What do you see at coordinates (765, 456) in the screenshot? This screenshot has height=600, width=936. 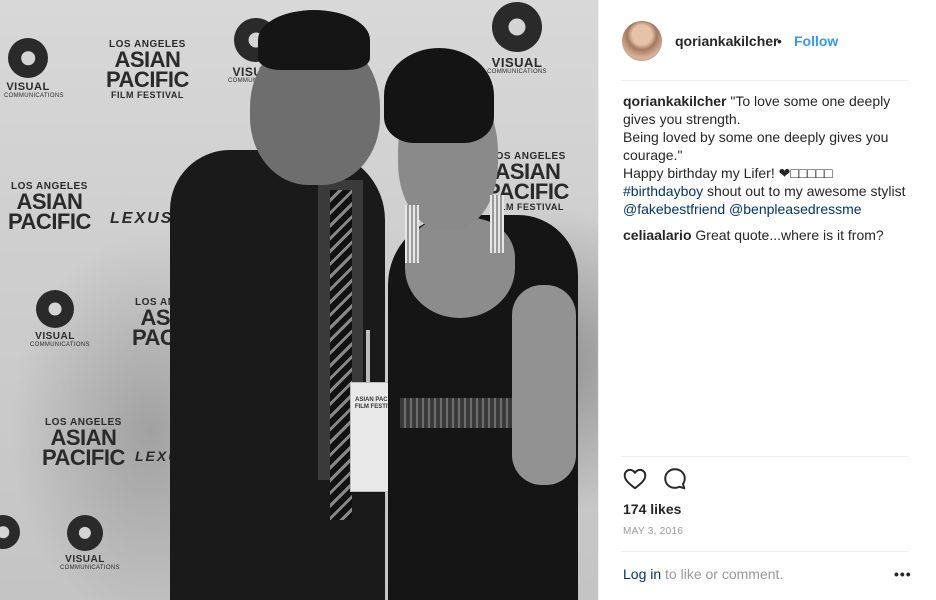 I see `actions-divider` at bounding box center [765, 456].